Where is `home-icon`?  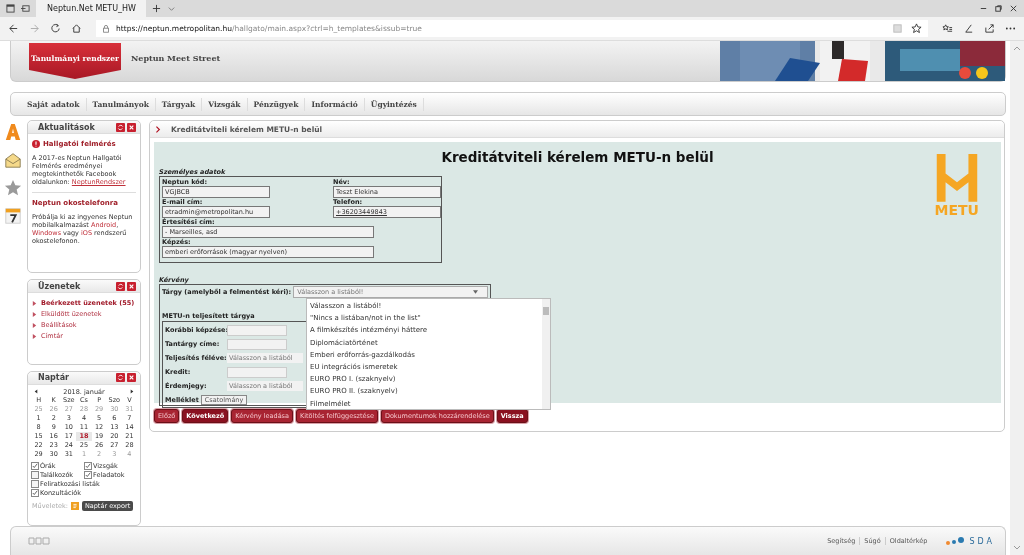
home-icon is located at coordinates (76, 28).